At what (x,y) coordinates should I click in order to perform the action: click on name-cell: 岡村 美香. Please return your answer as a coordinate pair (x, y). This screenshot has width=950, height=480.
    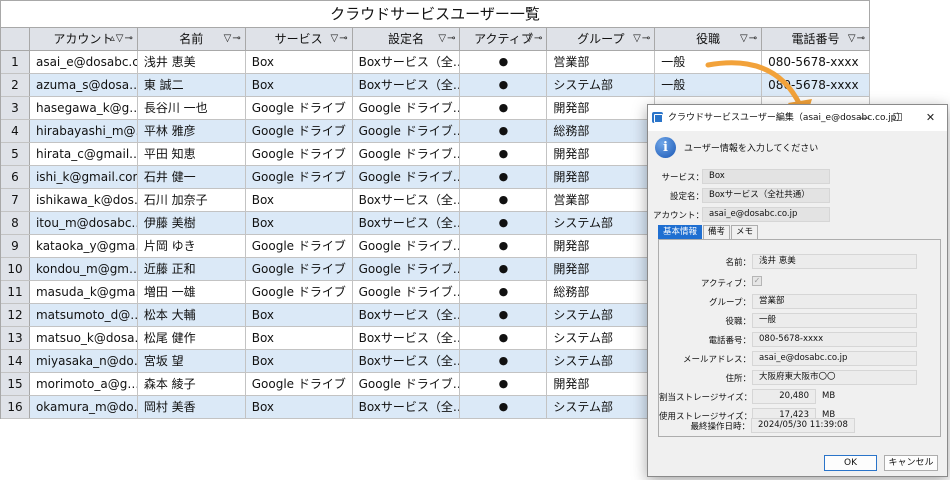
    Looking at the image, I should click on (192, 407).